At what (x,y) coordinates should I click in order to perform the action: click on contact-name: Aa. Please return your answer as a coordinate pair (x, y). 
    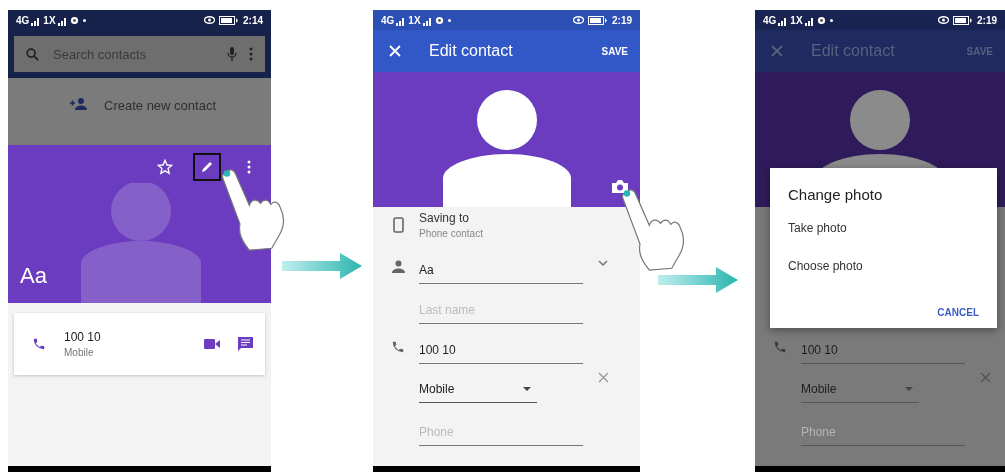
    Looking at the image, I should click on (33, 276).